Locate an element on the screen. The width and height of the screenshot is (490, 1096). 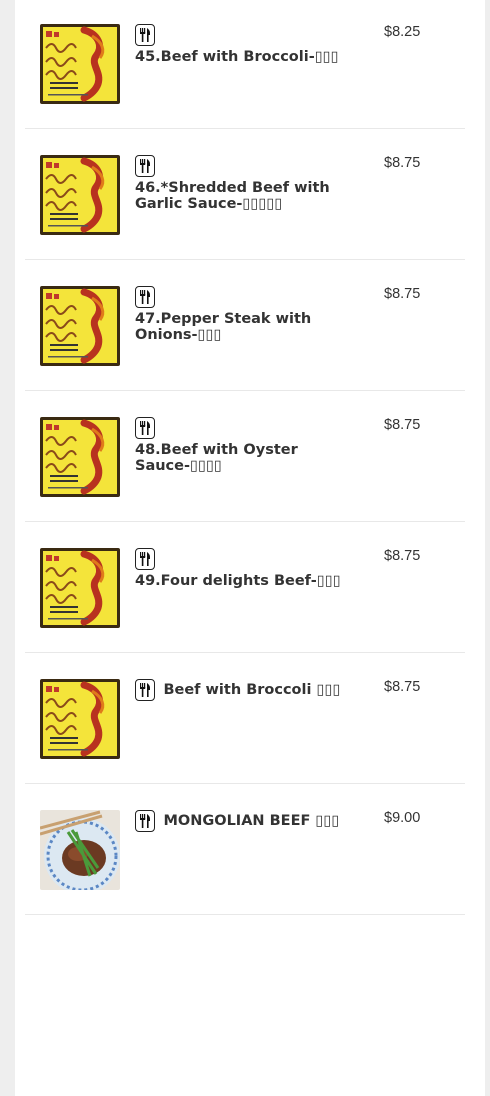
menu-item: 48.Beef with Oyster Sauce-▯▯▯▯ $8.75 is located at coordinates (245, 456).